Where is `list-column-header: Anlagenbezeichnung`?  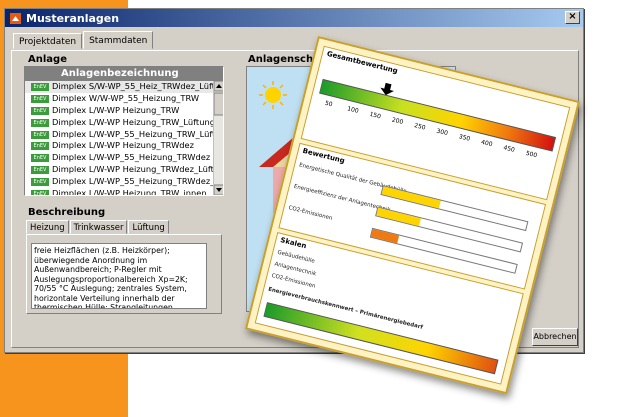
list-column-header: Anlagenbezeichnung is located at coordinates (124, 74).